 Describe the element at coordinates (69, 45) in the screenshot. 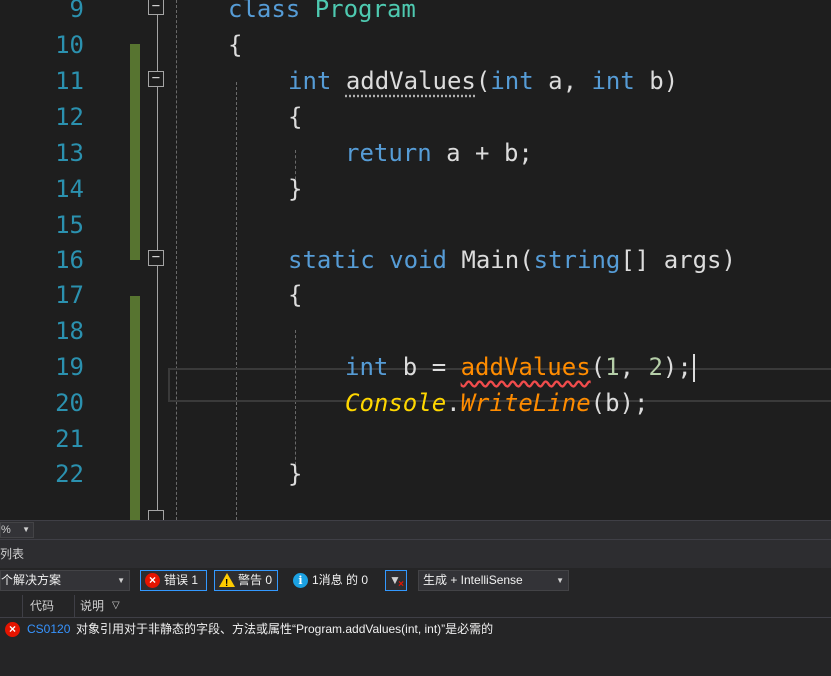

I see `line-number: 10` at that location.